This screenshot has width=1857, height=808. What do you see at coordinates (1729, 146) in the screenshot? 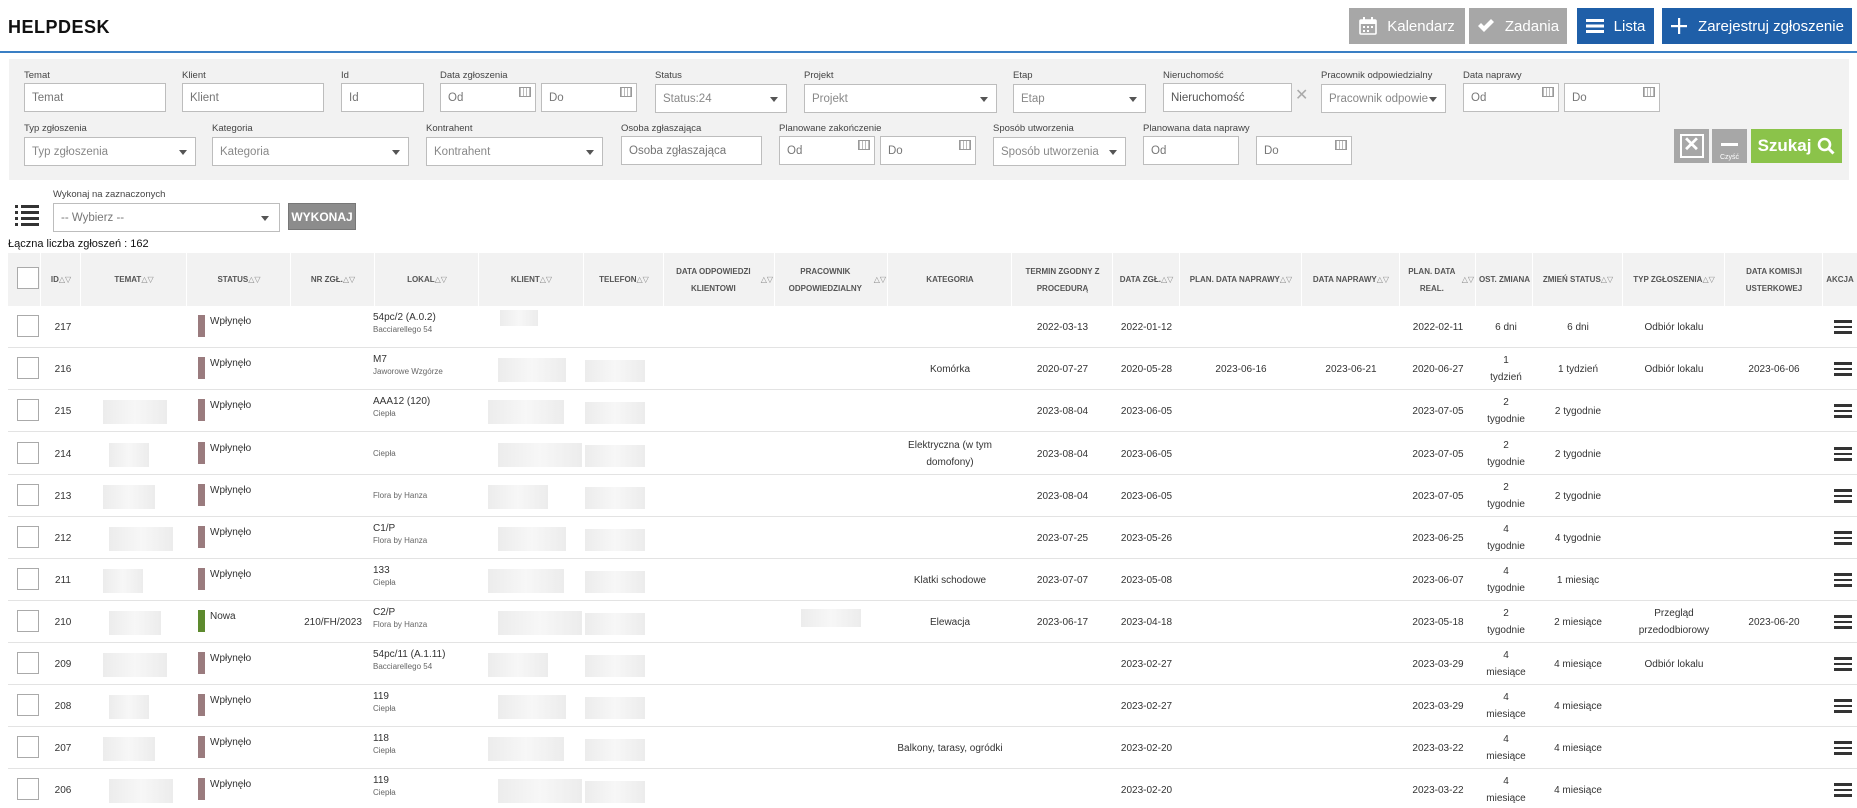
I see `clear-button: Czyść` at bounding box center [1729, 146].